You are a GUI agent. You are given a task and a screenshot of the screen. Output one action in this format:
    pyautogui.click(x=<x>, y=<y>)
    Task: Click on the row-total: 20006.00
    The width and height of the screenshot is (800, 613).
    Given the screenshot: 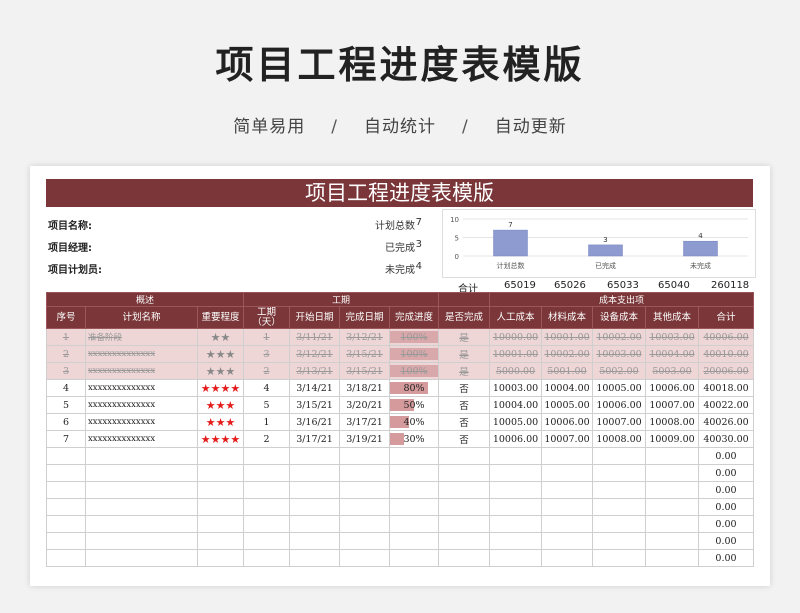 What is the action you would take?
    pyautogui.click(x=726, y=371)
    